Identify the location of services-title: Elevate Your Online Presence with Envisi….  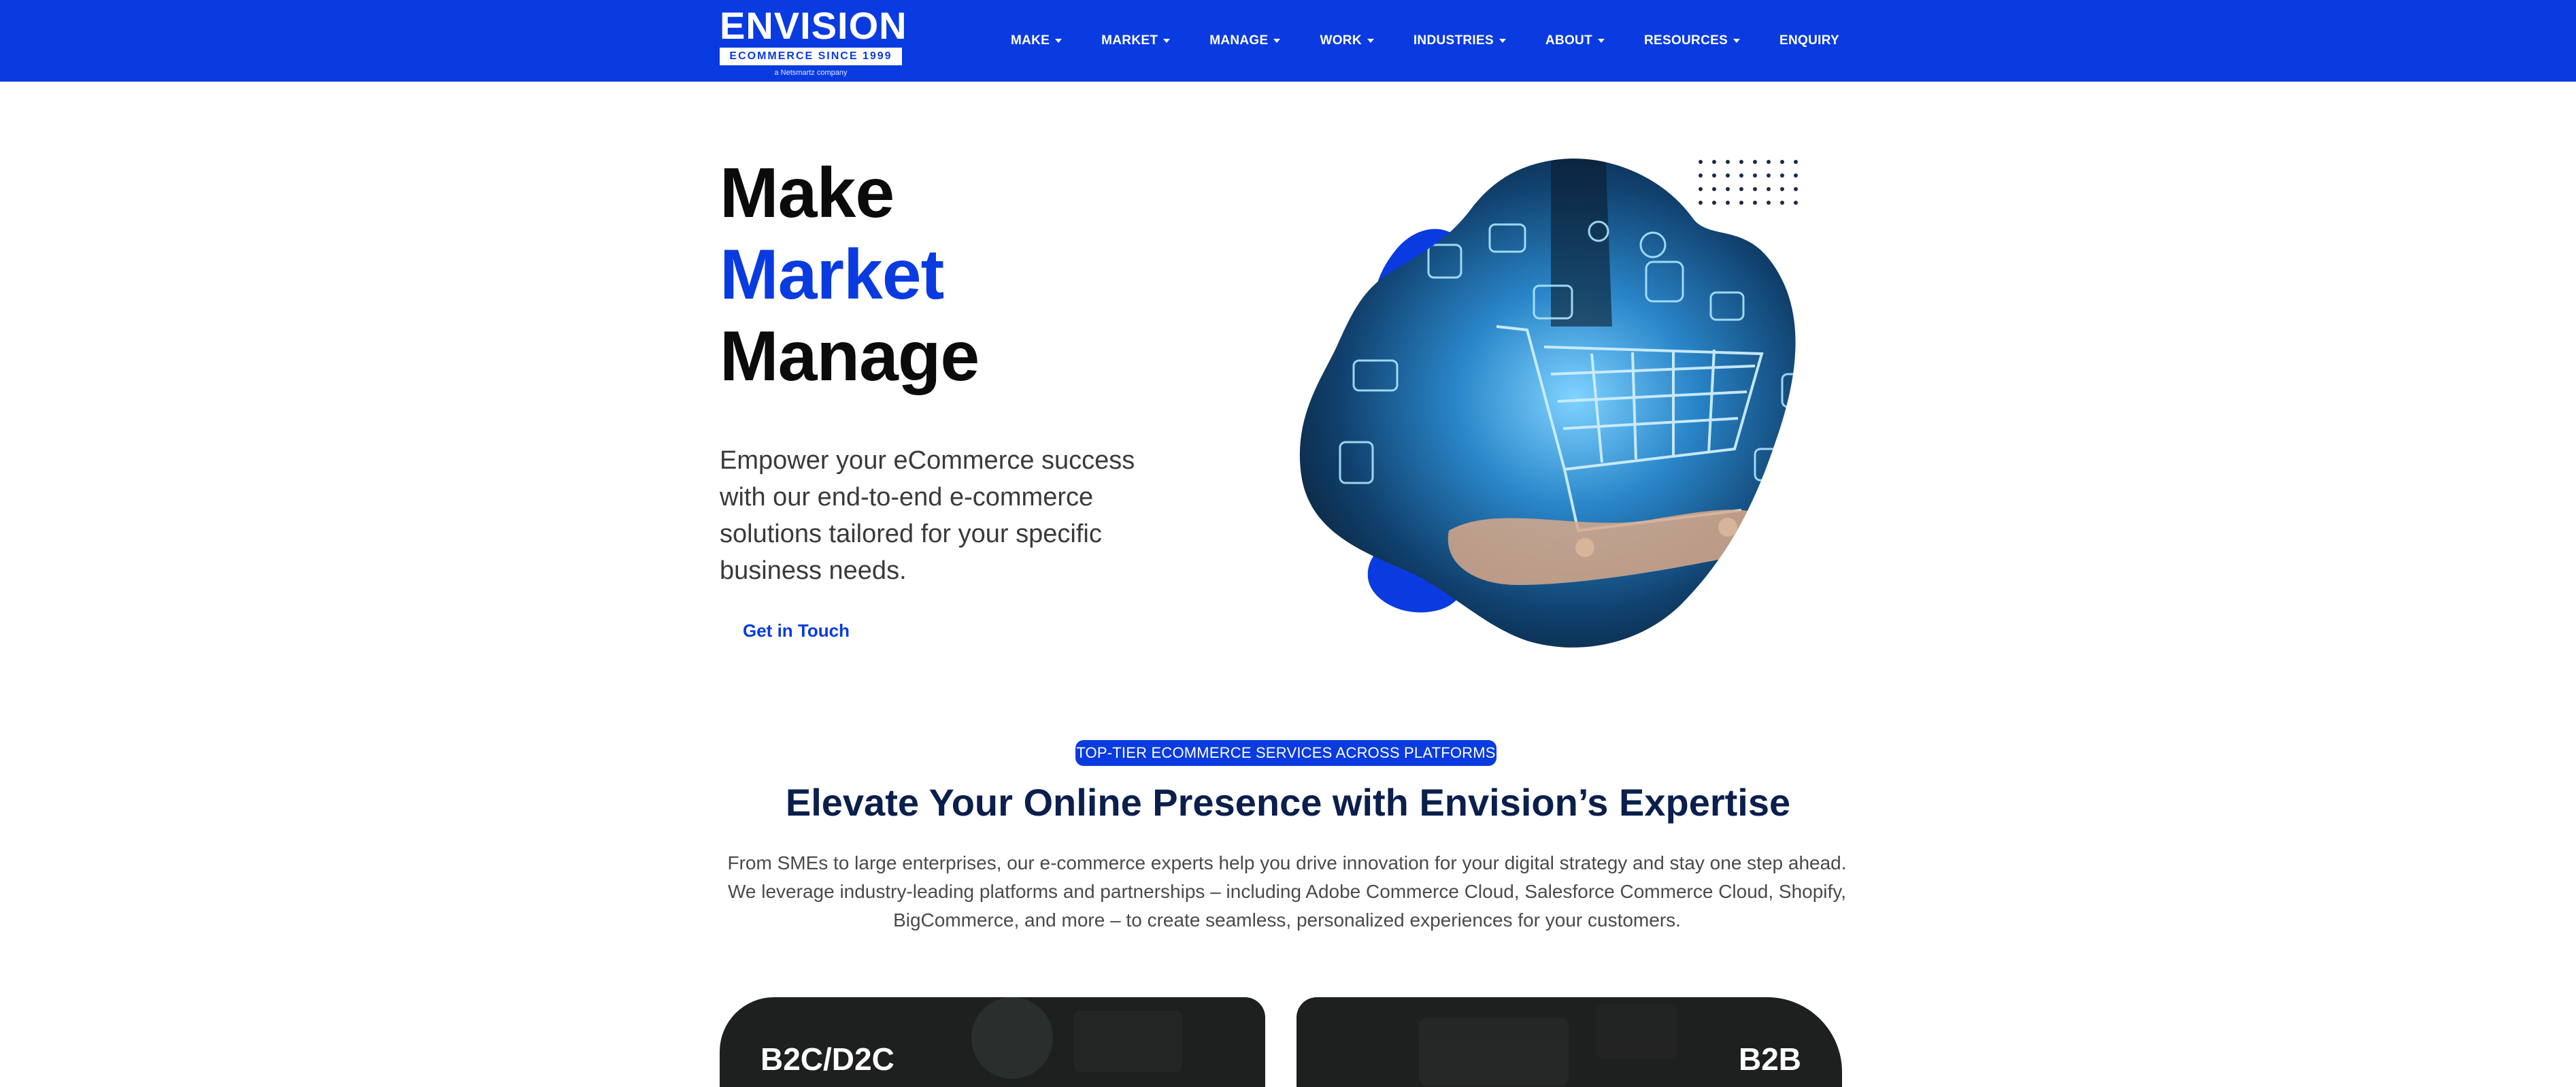
(1288, 802).